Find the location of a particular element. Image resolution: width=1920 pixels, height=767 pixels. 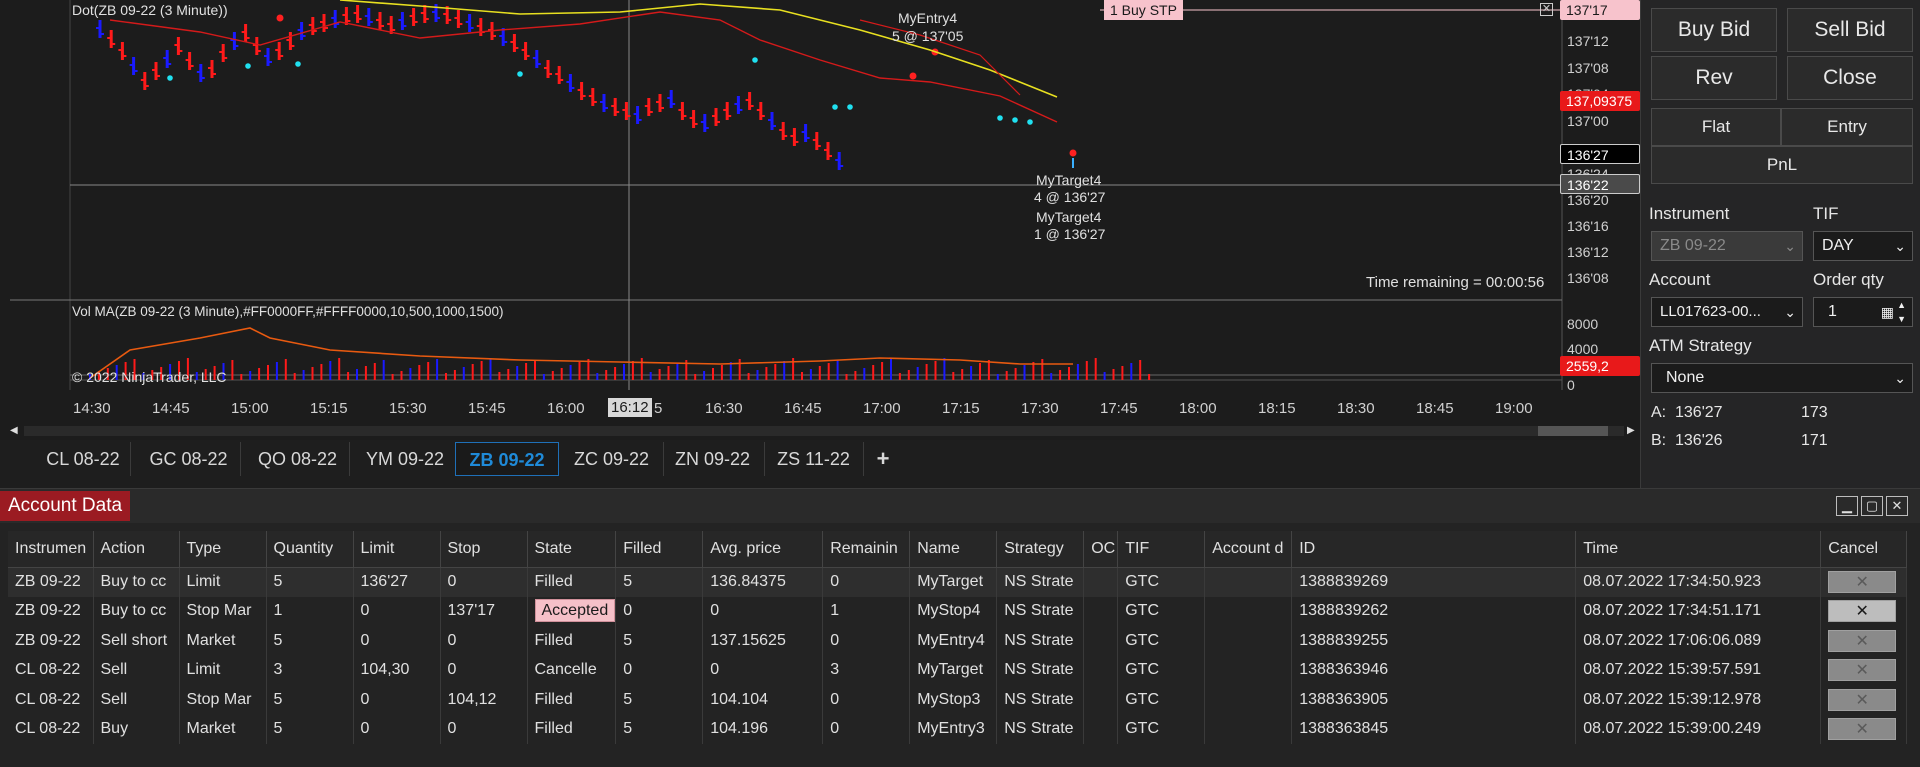

column-header: Quantity is located at coordinates (310, 549).